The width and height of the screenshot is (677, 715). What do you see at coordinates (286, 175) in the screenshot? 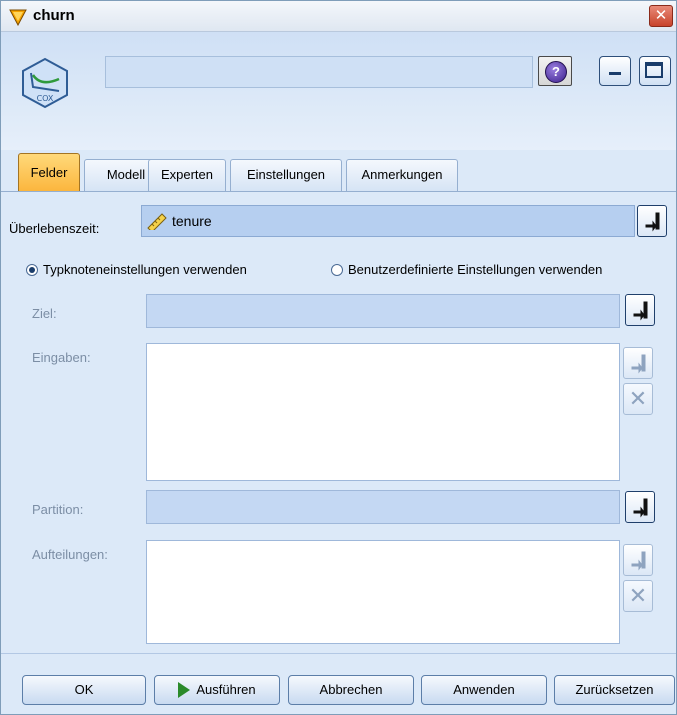
I see `tab-einstellungen: Einstellungen` at bounding box center [286, 175].